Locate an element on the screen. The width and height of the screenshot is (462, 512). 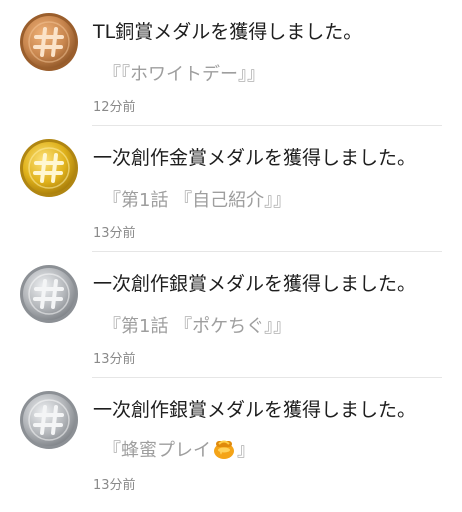
notification-time: 12分前 is located at coordinates (114, 107).